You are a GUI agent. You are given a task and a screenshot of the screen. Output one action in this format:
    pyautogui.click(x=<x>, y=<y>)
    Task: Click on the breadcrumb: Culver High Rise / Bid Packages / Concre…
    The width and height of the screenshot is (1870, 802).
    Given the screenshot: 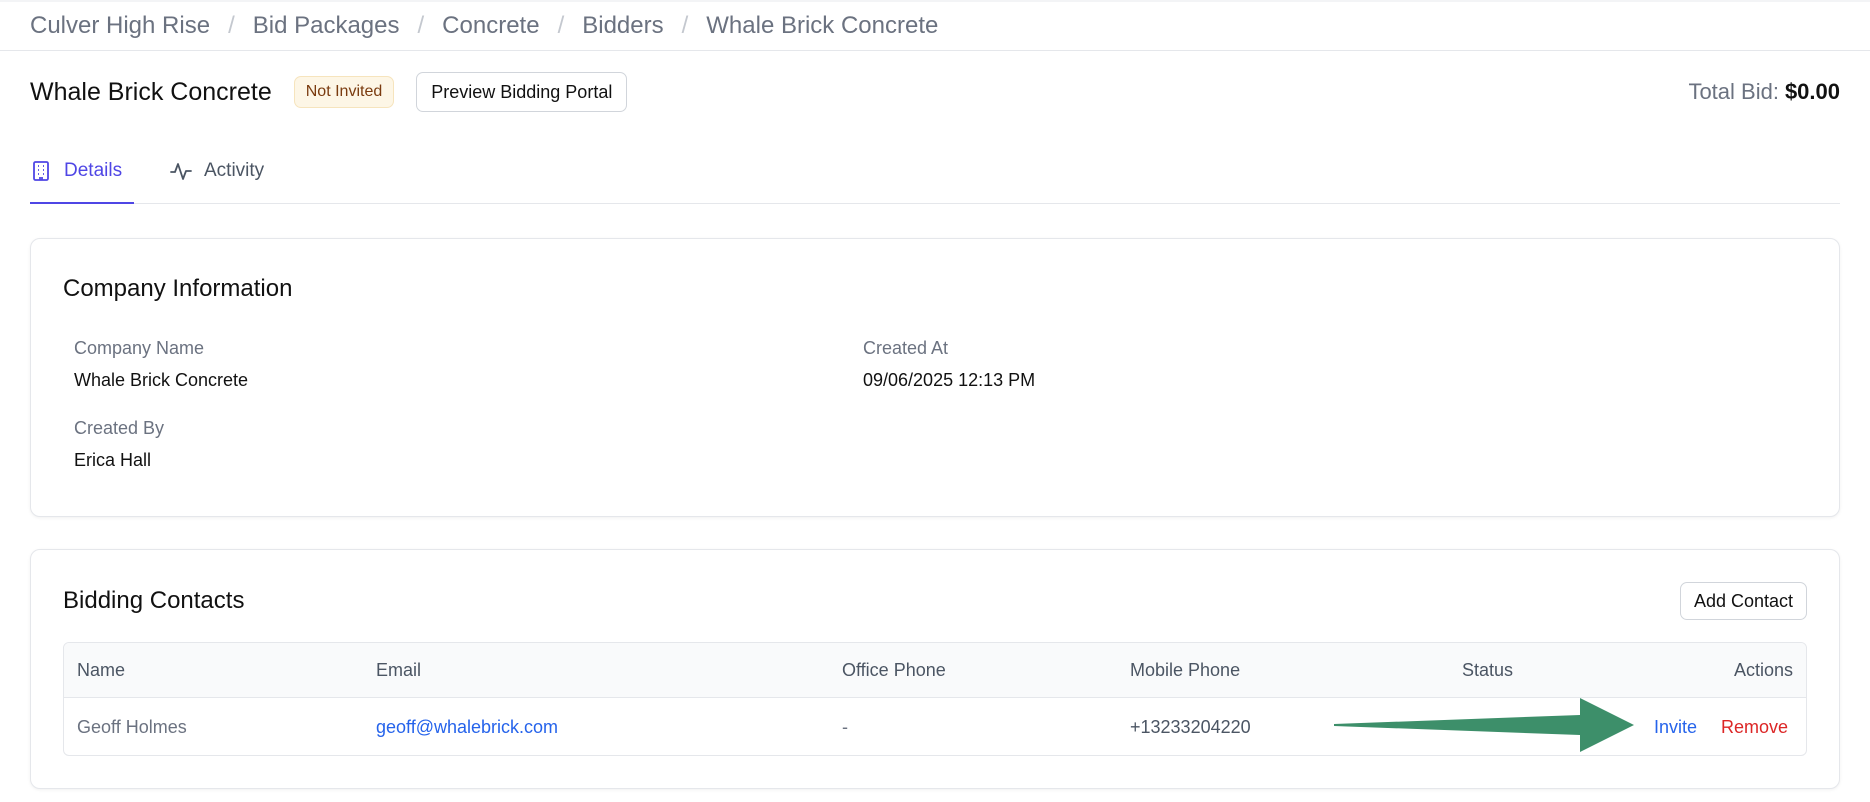 What is the action you would take?
    pyautogui.click(x=484, y=26)
    